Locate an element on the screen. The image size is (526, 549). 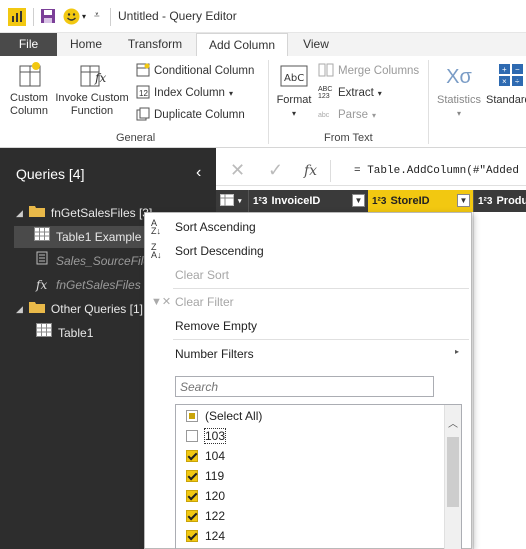
select-all-row: (Select All) is located at coordinates (224, 416).